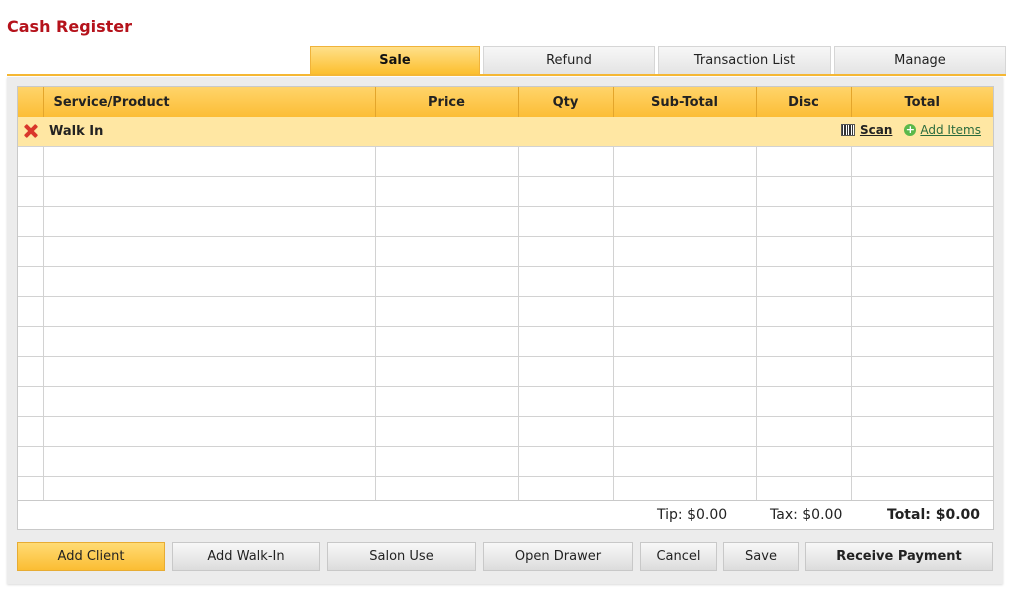 Image resolution: width=1016 pixels, height=590 pixels. What do you see at coordinates (899, 556) in the screenshot?
I see `receive-payment-button: Receive Payment` at bounding box center [899, 556].